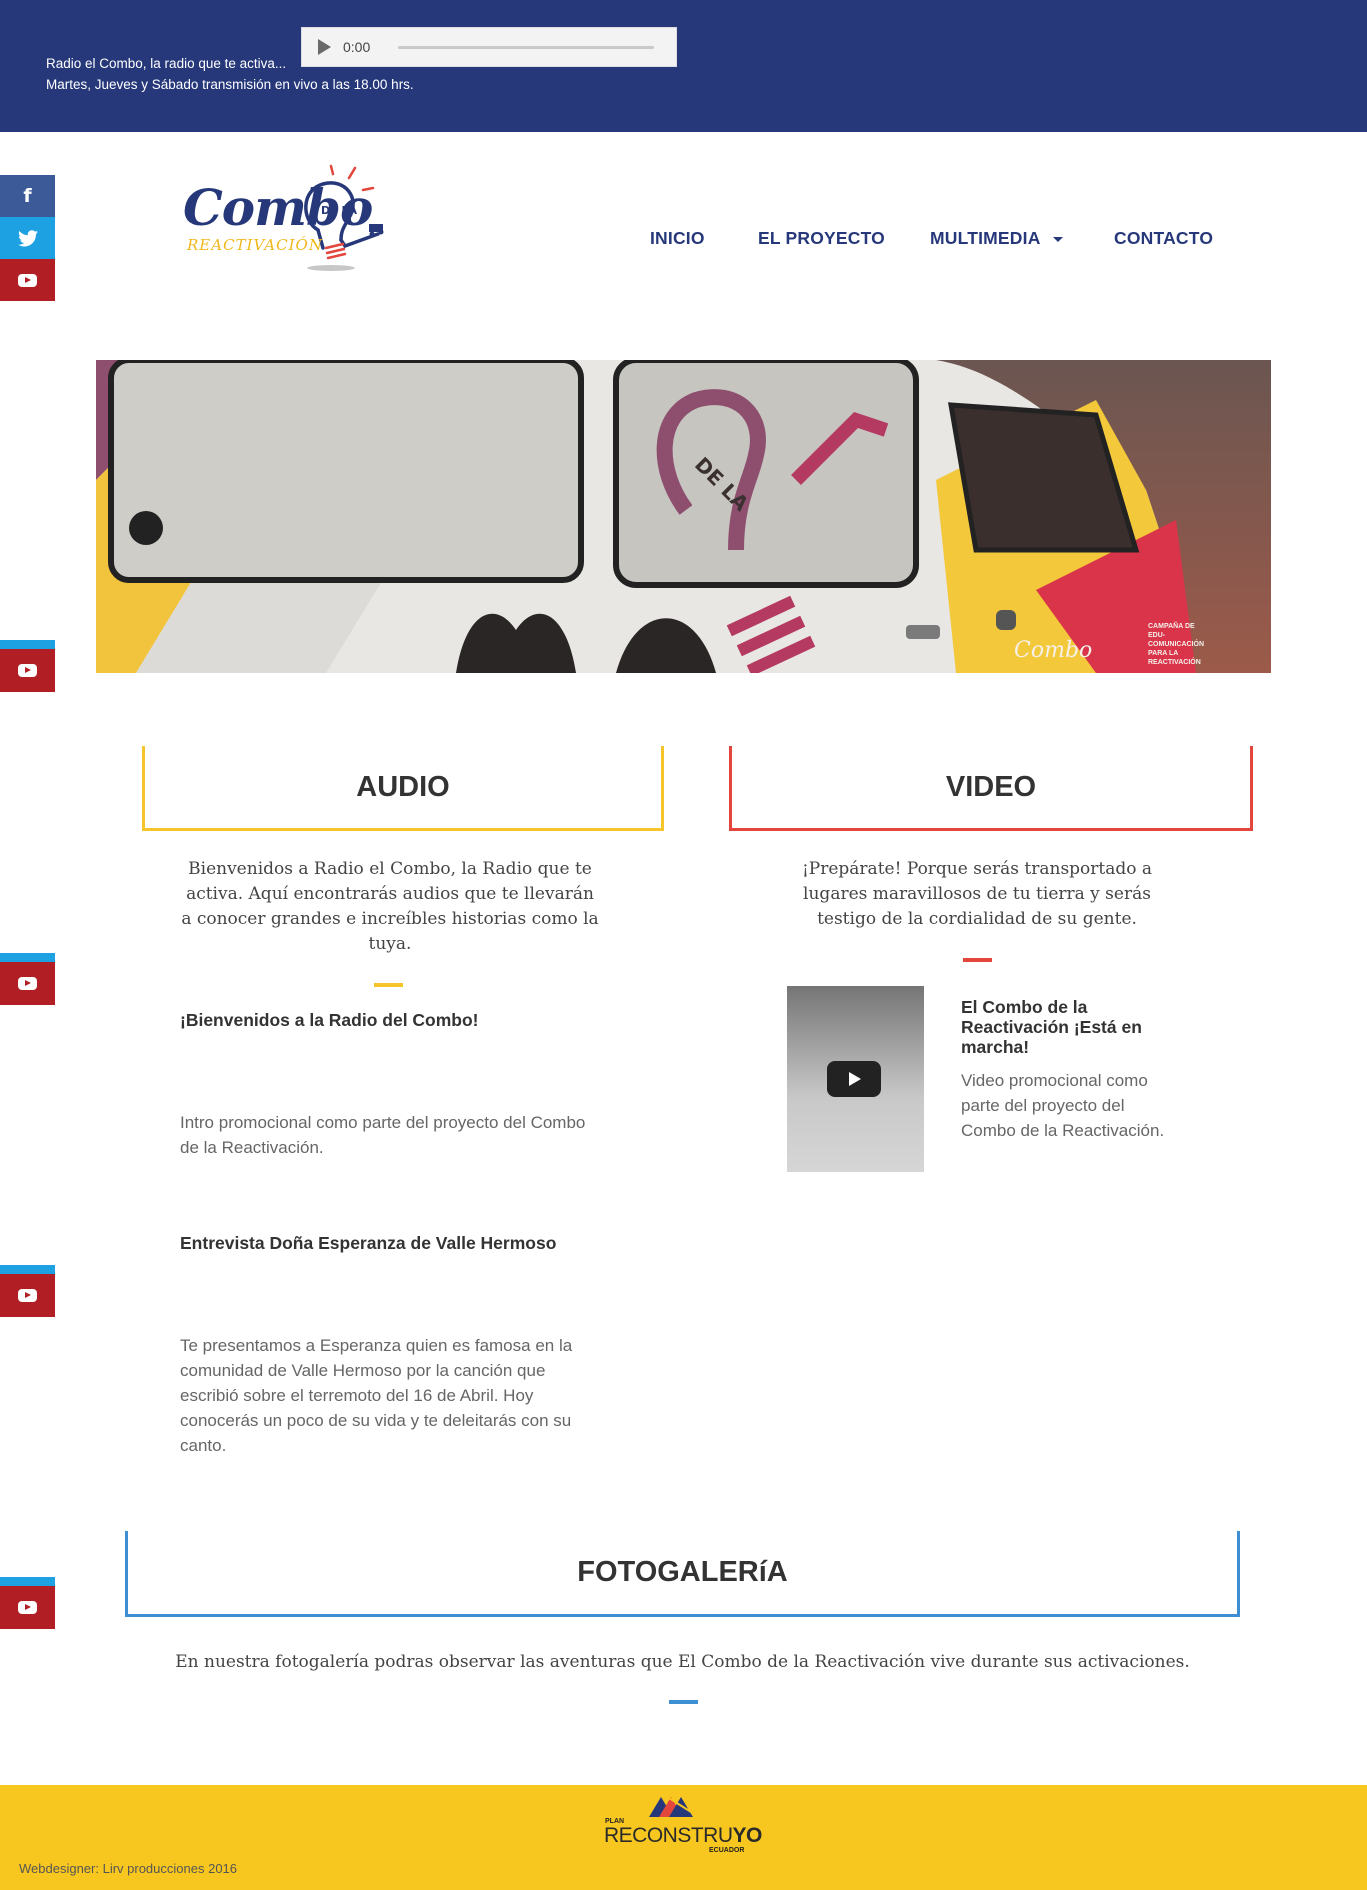  Describe the element at coordinates (324, 47) in the screenshot. I see `play-icon` at that location.